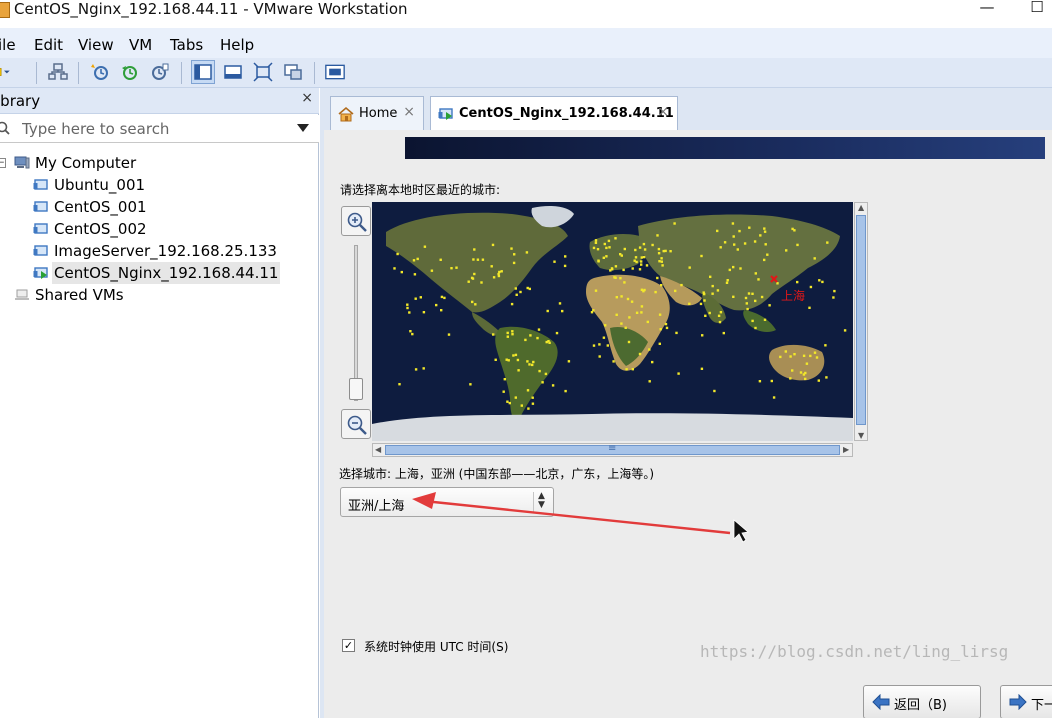 The width and height of the screenshot is (1052, 718). What do you see at coordinates (100, 207) in the screenshot?
I see `tree-item-label: CentOS_001` at bounding box center [100, 207].